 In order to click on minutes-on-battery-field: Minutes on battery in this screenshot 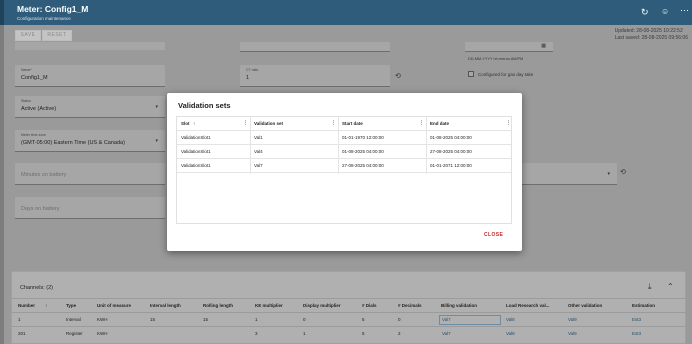, I will do `click(90, 174)`.